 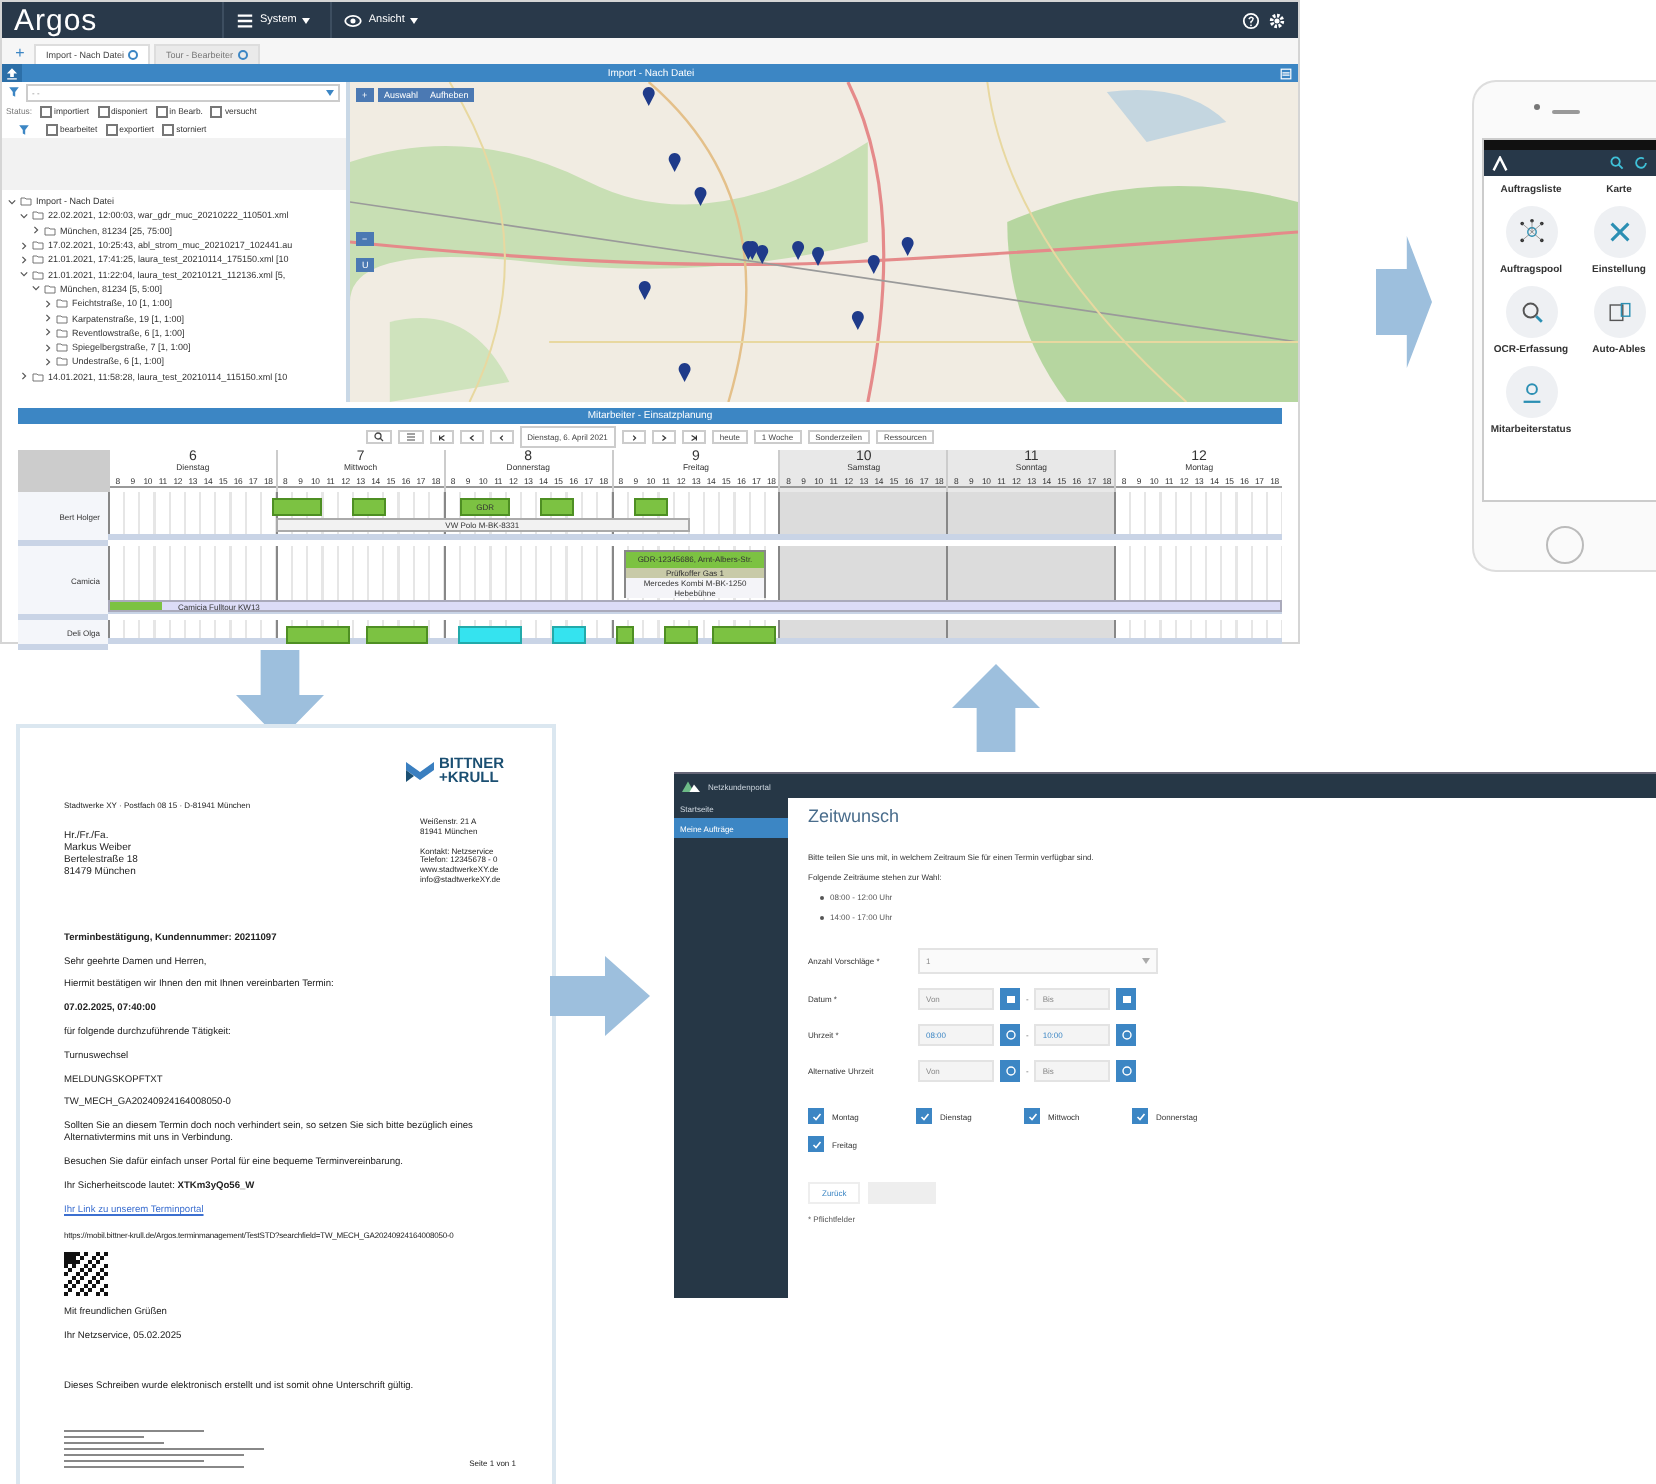 I want to click on tools-icon, so click(x=1619, y=232).